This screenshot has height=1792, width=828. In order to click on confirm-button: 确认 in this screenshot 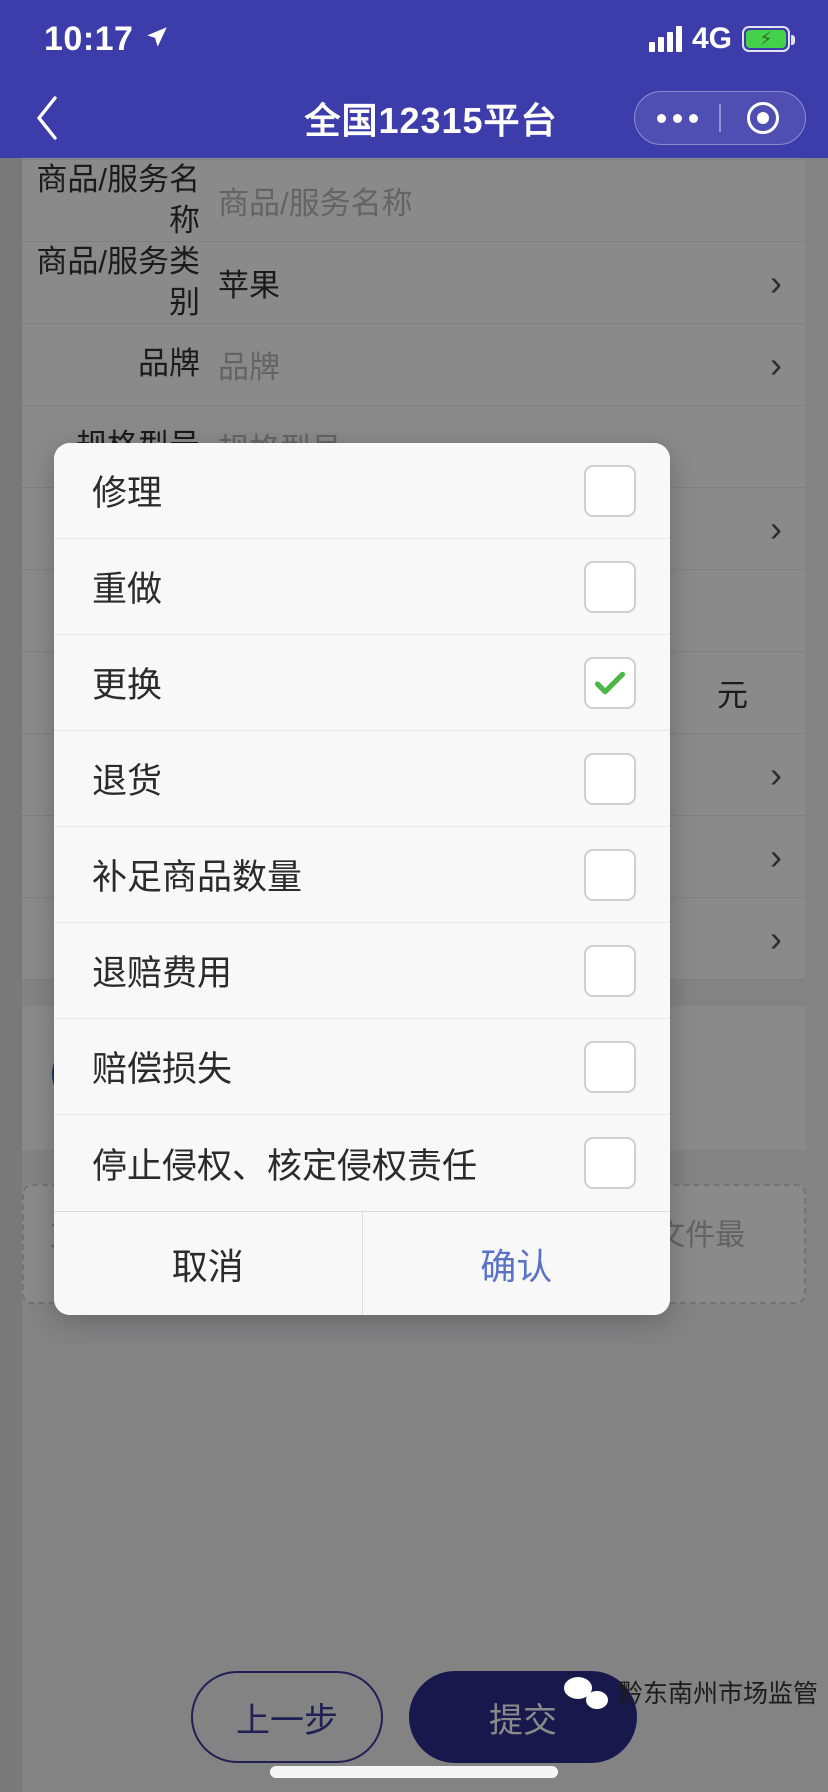, I will do `click(517, 1263)`.